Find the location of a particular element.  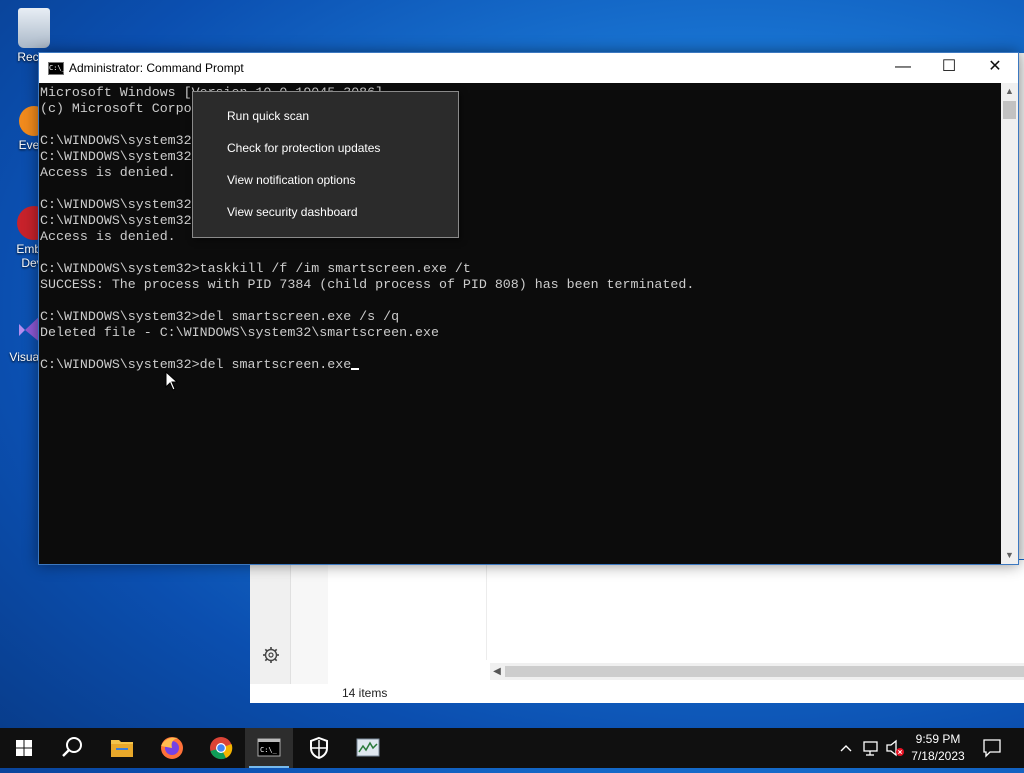

minimize-button: — is located at coordinates (903, 68).